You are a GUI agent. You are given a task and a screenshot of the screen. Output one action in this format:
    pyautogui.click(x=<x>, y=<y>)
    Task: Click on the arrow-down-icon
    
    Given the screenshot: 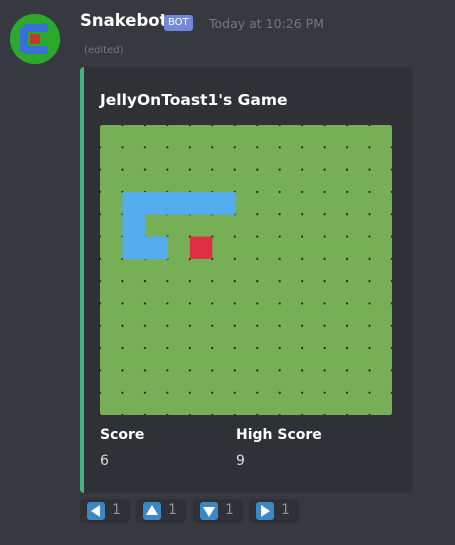 What is the action you would take?
    pyautogui.click(x=209, y=511)
    